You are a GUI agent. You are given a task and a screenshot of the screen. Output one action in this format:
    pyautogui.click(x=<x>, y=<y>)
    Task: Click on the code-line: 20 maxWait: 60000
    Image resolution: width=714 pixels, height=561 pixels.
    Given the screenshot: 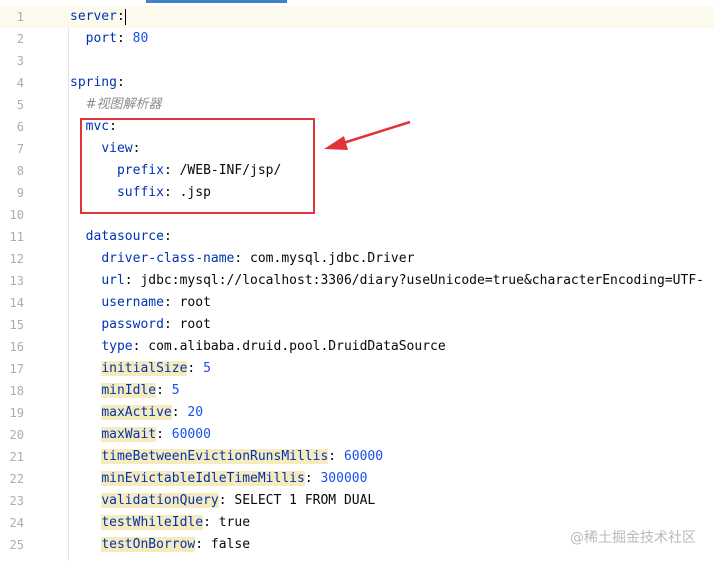 What is the action you would take?
    pyautogui.click(x=357, y=435)
    